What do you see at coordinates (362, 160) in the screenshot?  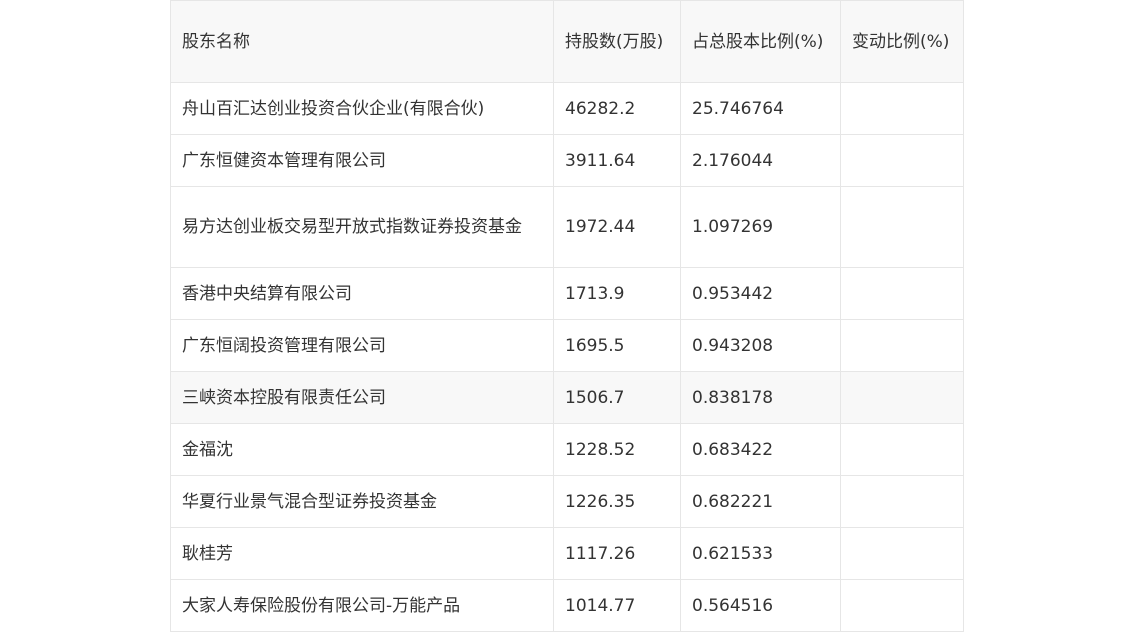 I see `cell-shareholder-name: 广东恒健资本管理有限公司` at bounding box center [362, 160].